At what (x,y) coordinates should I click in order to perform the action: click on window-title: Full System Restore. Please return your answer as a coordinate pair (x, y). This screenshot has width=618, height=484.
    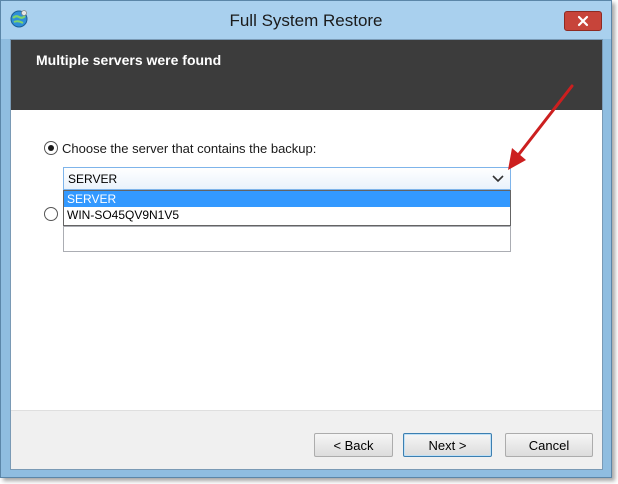
    Looking at the image, I should click on (306, 20).